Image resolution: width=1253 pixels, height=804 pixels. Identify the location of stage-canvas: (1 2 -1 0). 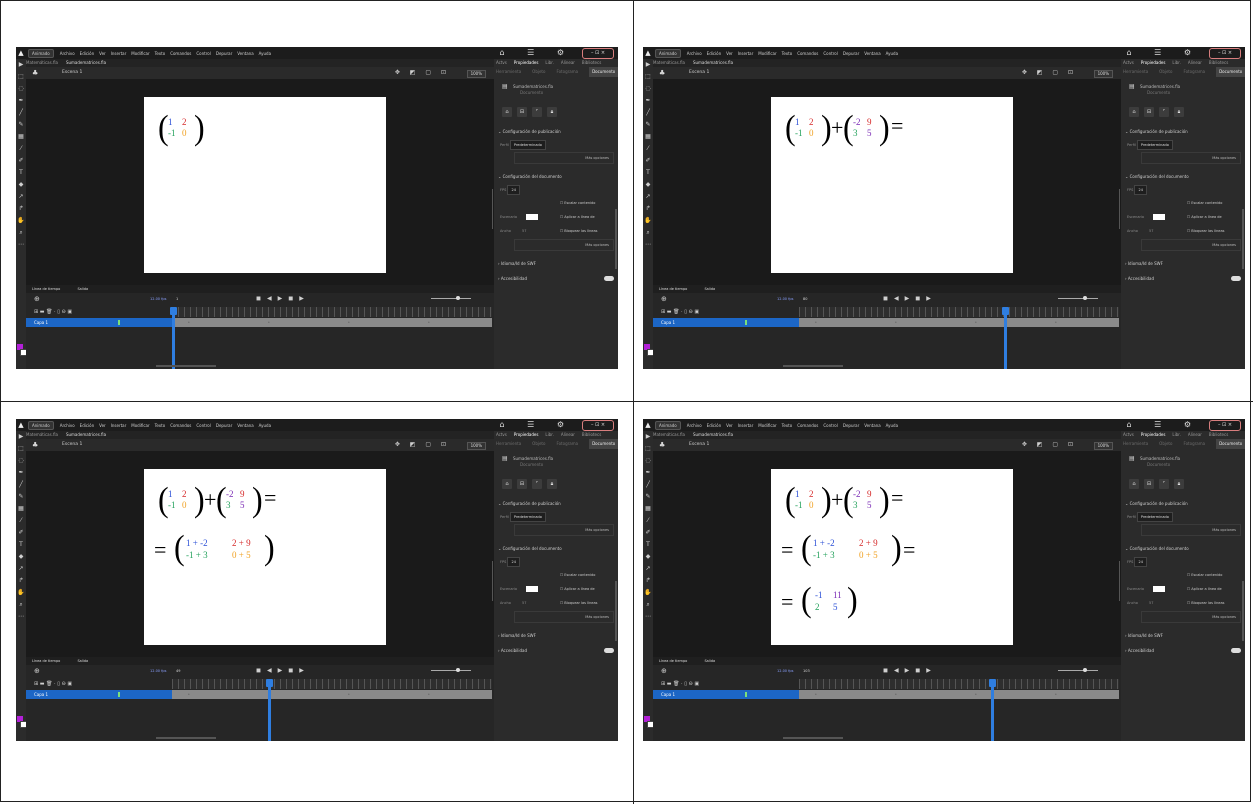
(265, 185).